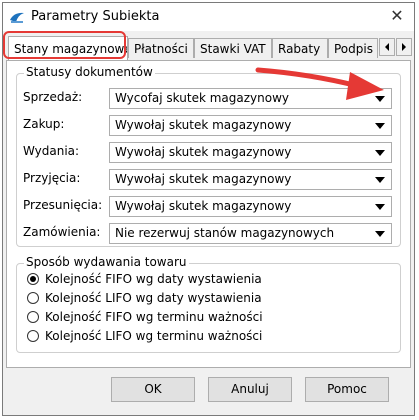  What do you see at coordinates (153, 389) in the screenshot?
I see `ok-button: OK` at bounding box center [153, 389].